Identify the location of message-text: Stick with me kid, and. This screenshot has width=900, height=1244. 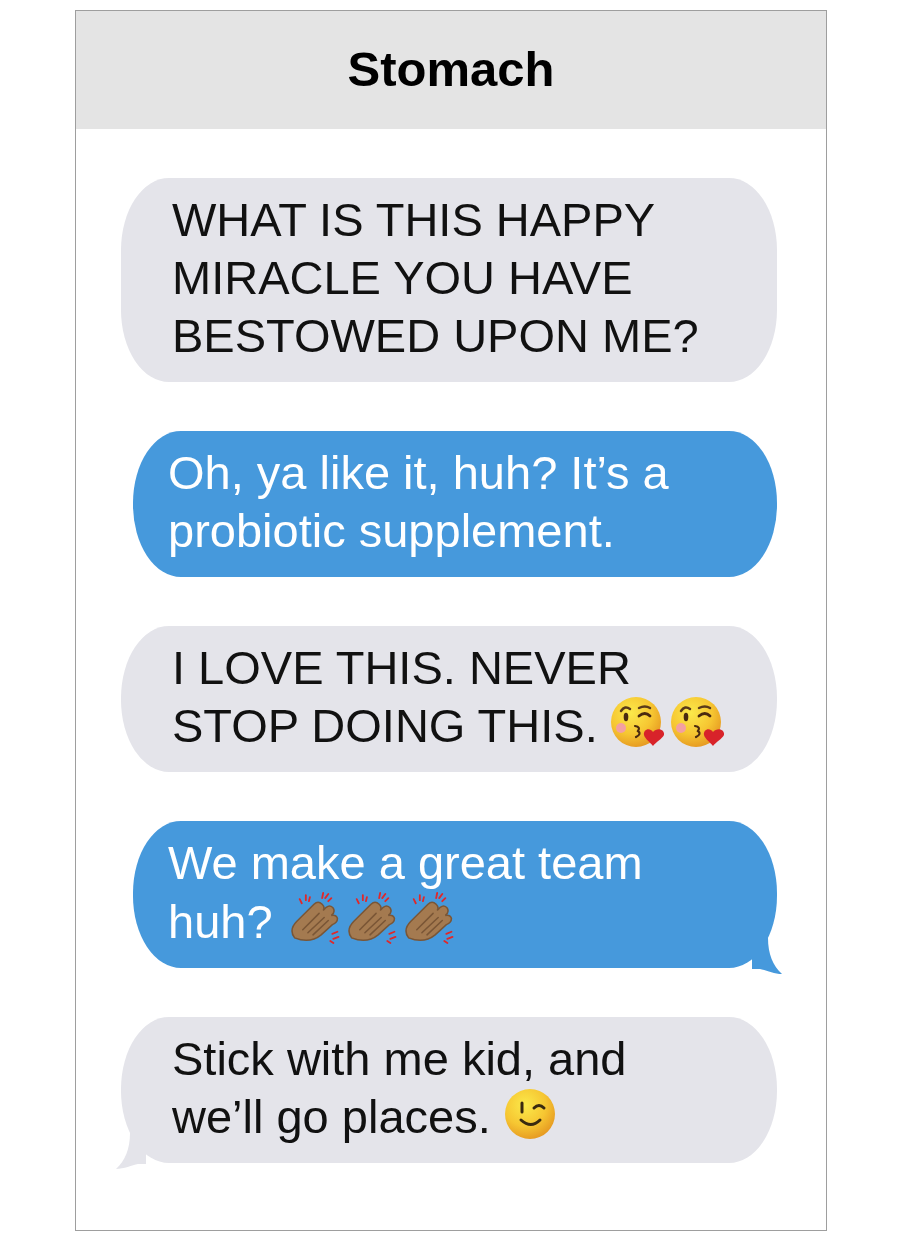
(399, 1058).